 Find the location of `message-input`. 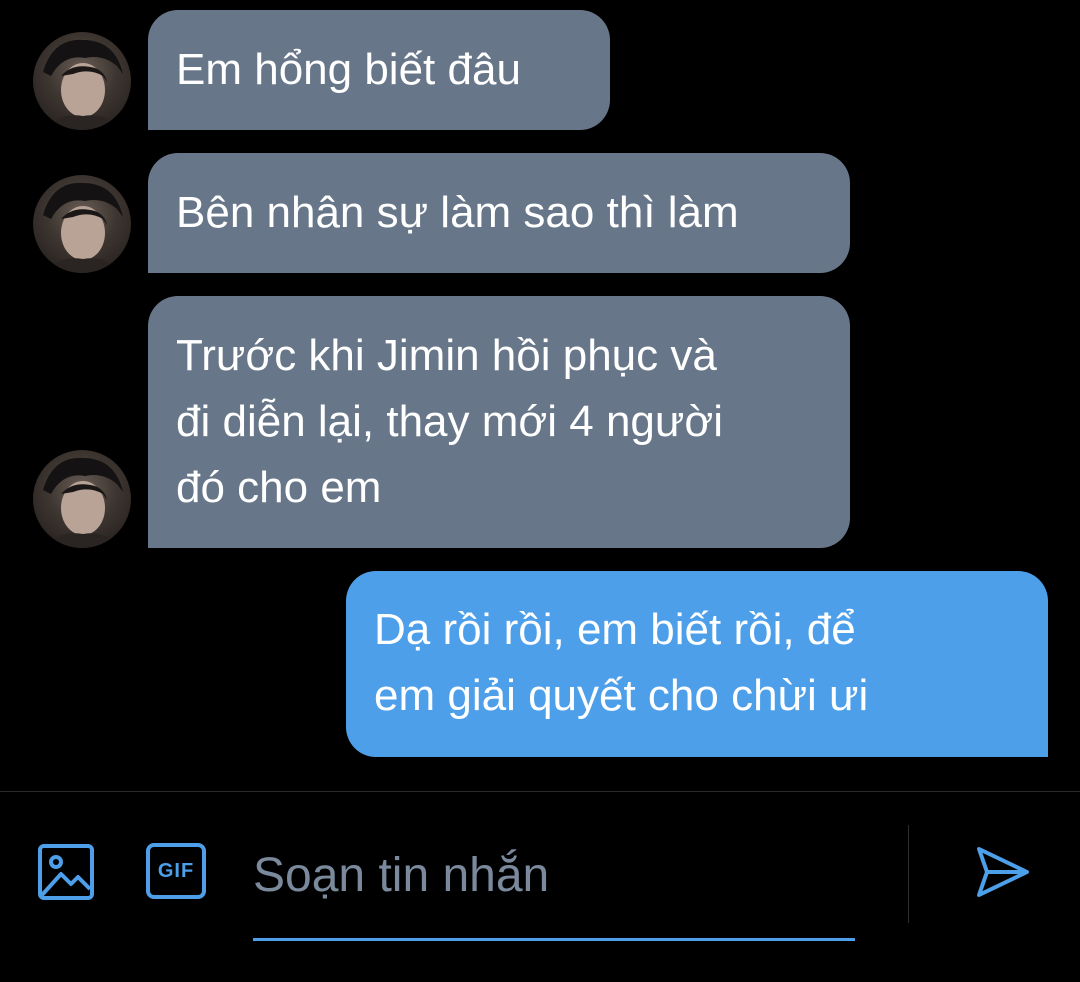

message-input is located at coordinates (553, 875).